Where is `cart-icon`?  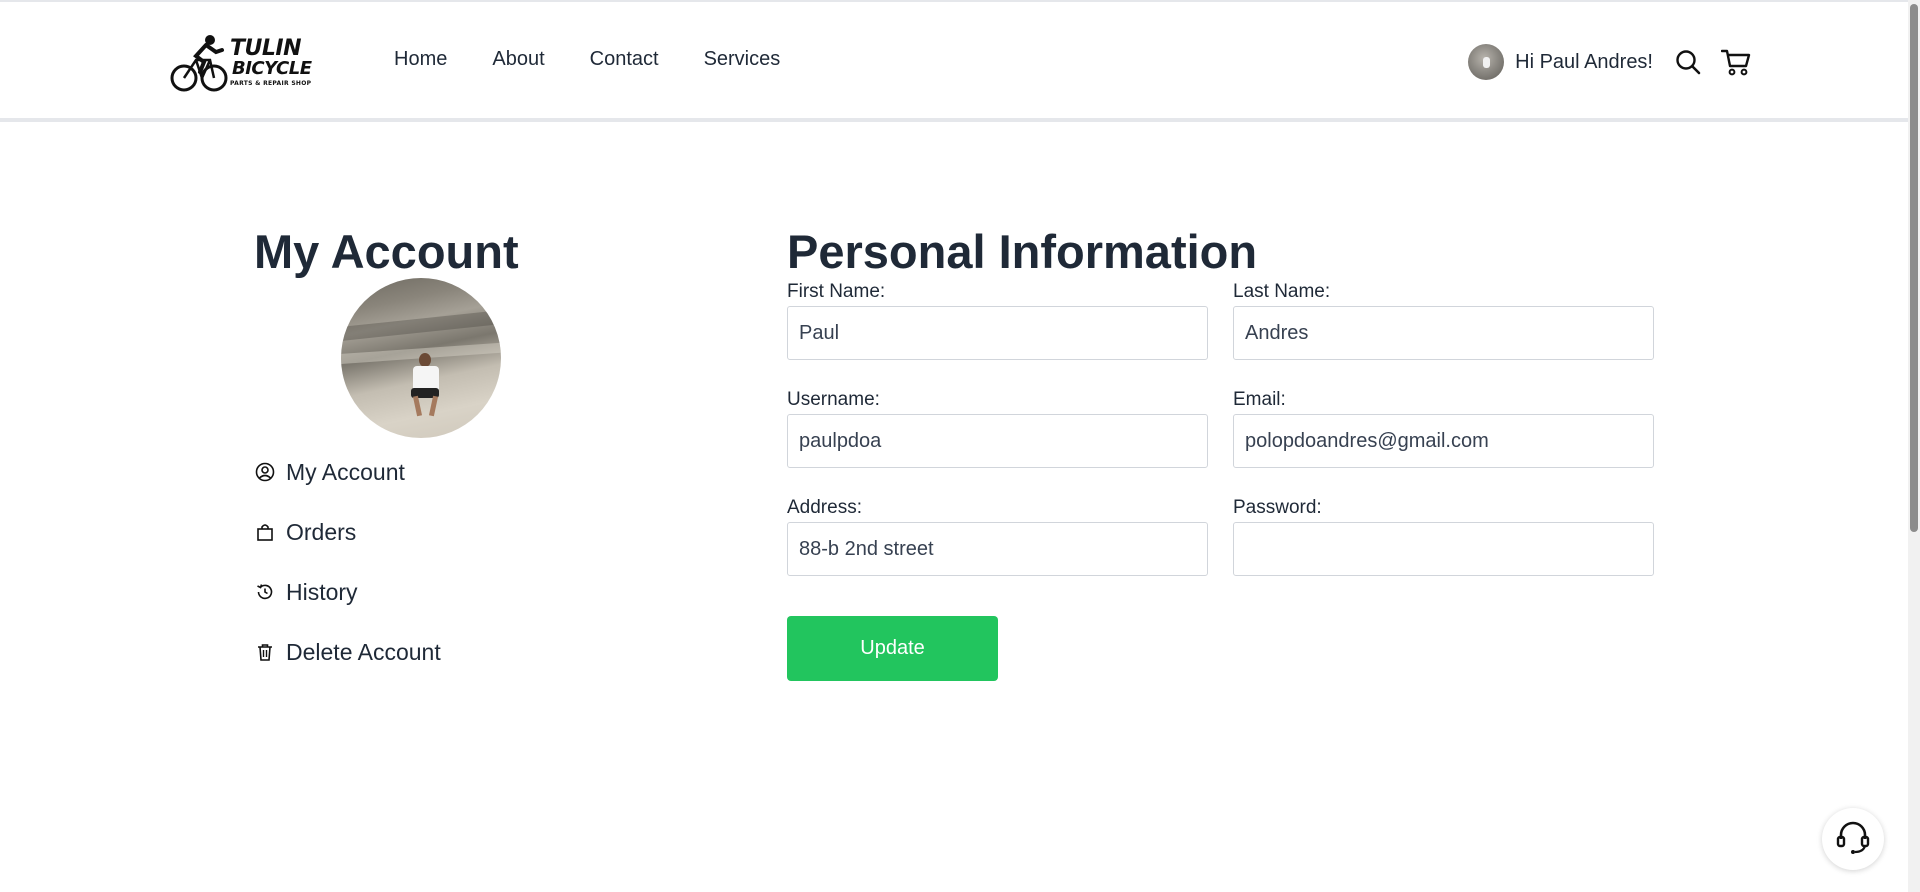 cart-icon is located at coordinates (1736, 62).